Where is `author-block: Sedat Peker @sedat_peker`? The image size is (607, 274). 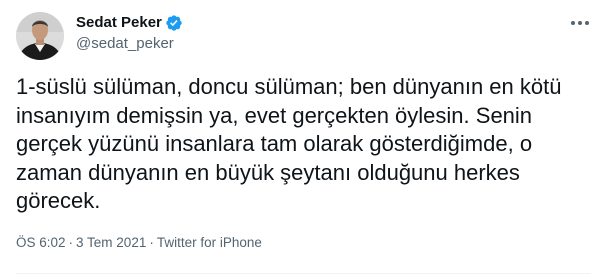 author-block: Sedat Peker @sedat_peker is located at coordinates (129, 33).